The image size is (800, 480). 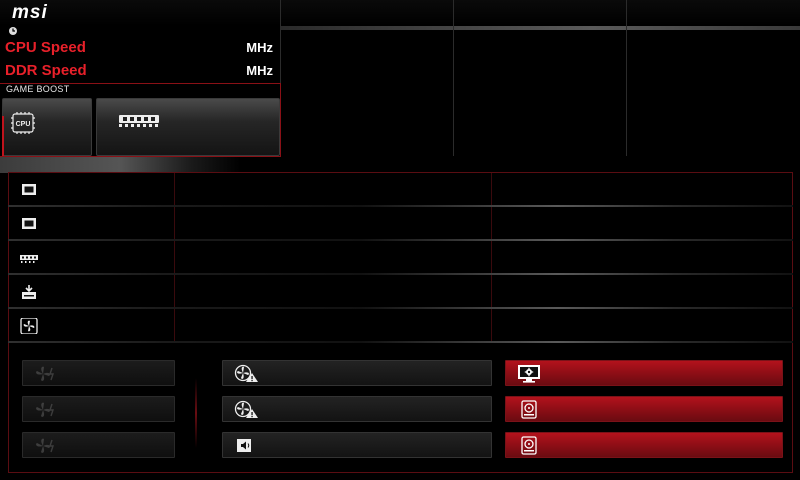 I want to click on memory-module-icon, so click(x=139, y=121).